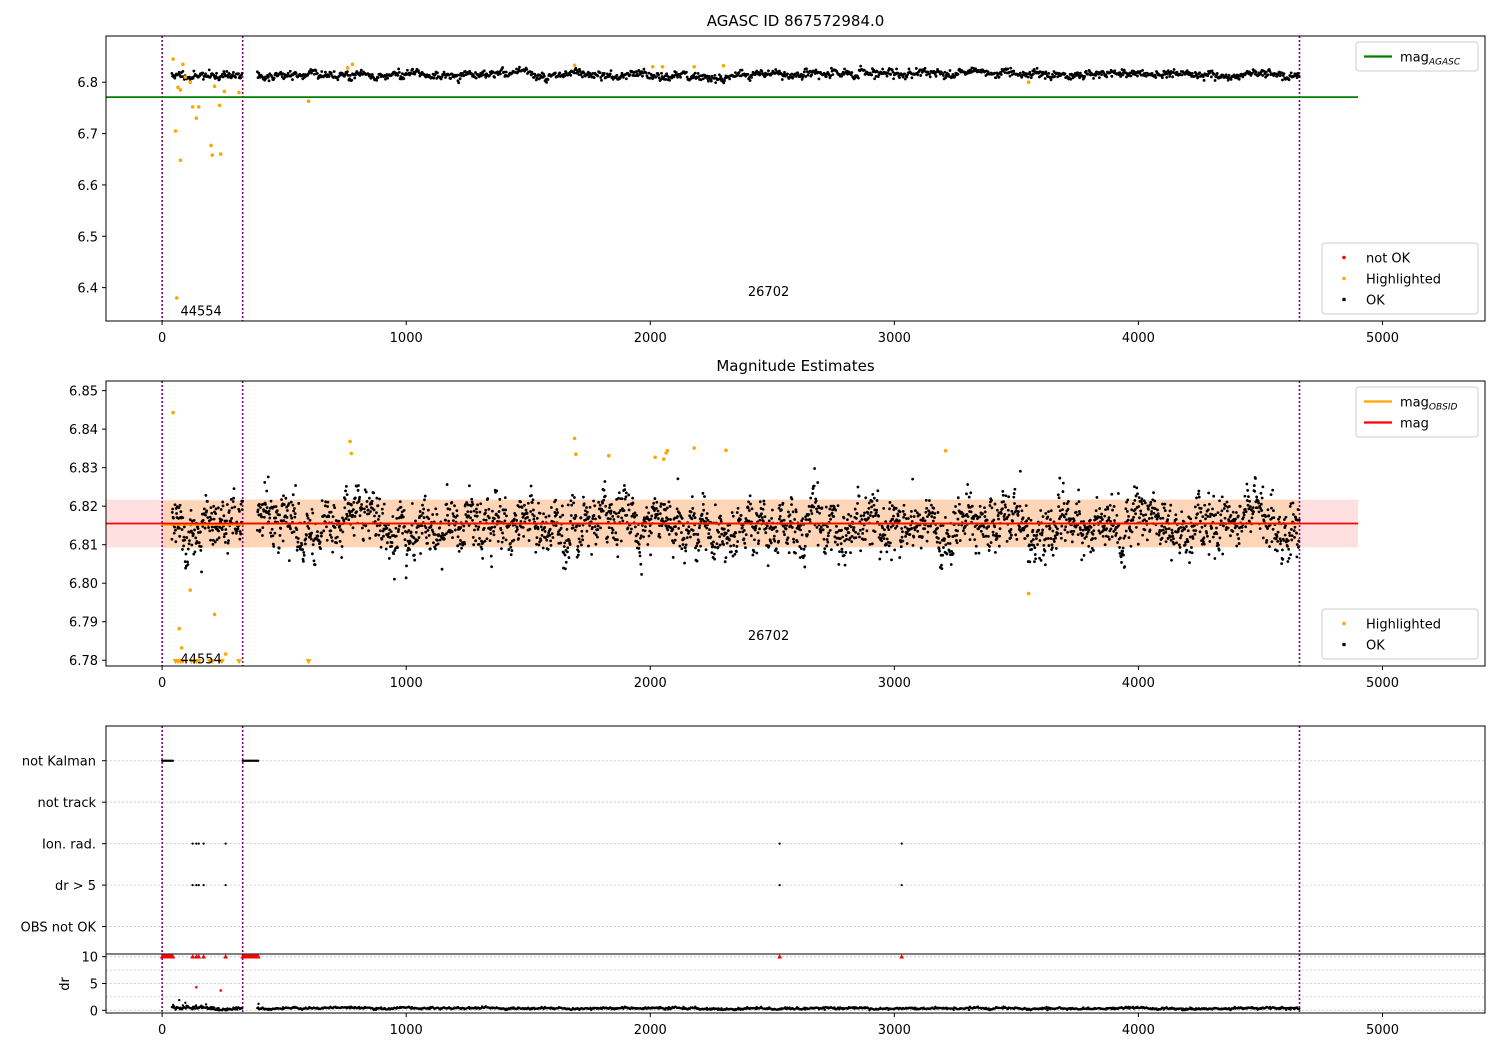 The image size is (1500, 1050). Describe the element at coordinates (192, 107) in the screenshot. I see `panel1-highlighted-point` at that location.